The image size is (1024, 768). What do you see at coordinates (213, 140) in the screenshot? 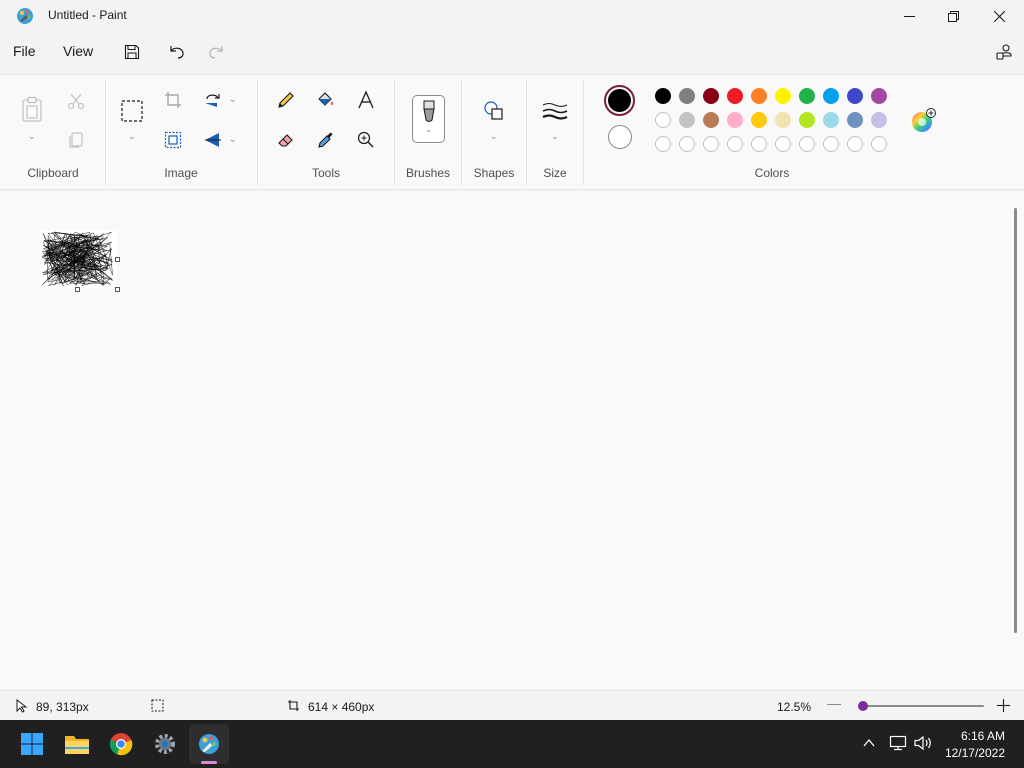
I see `flip-button` at bounding box center [213, 140].